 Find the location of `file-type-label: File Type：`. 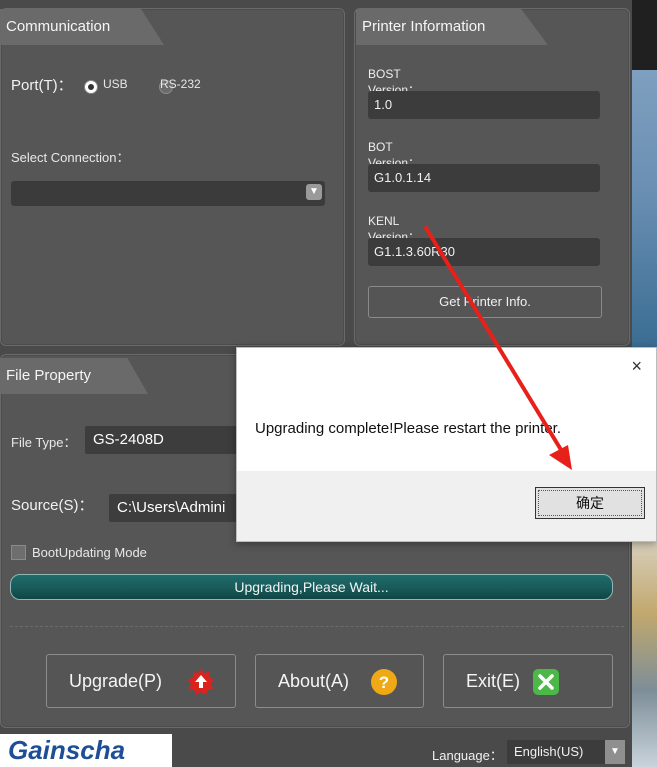

file-type-label: File Type： is located at coordinates (44, 442).